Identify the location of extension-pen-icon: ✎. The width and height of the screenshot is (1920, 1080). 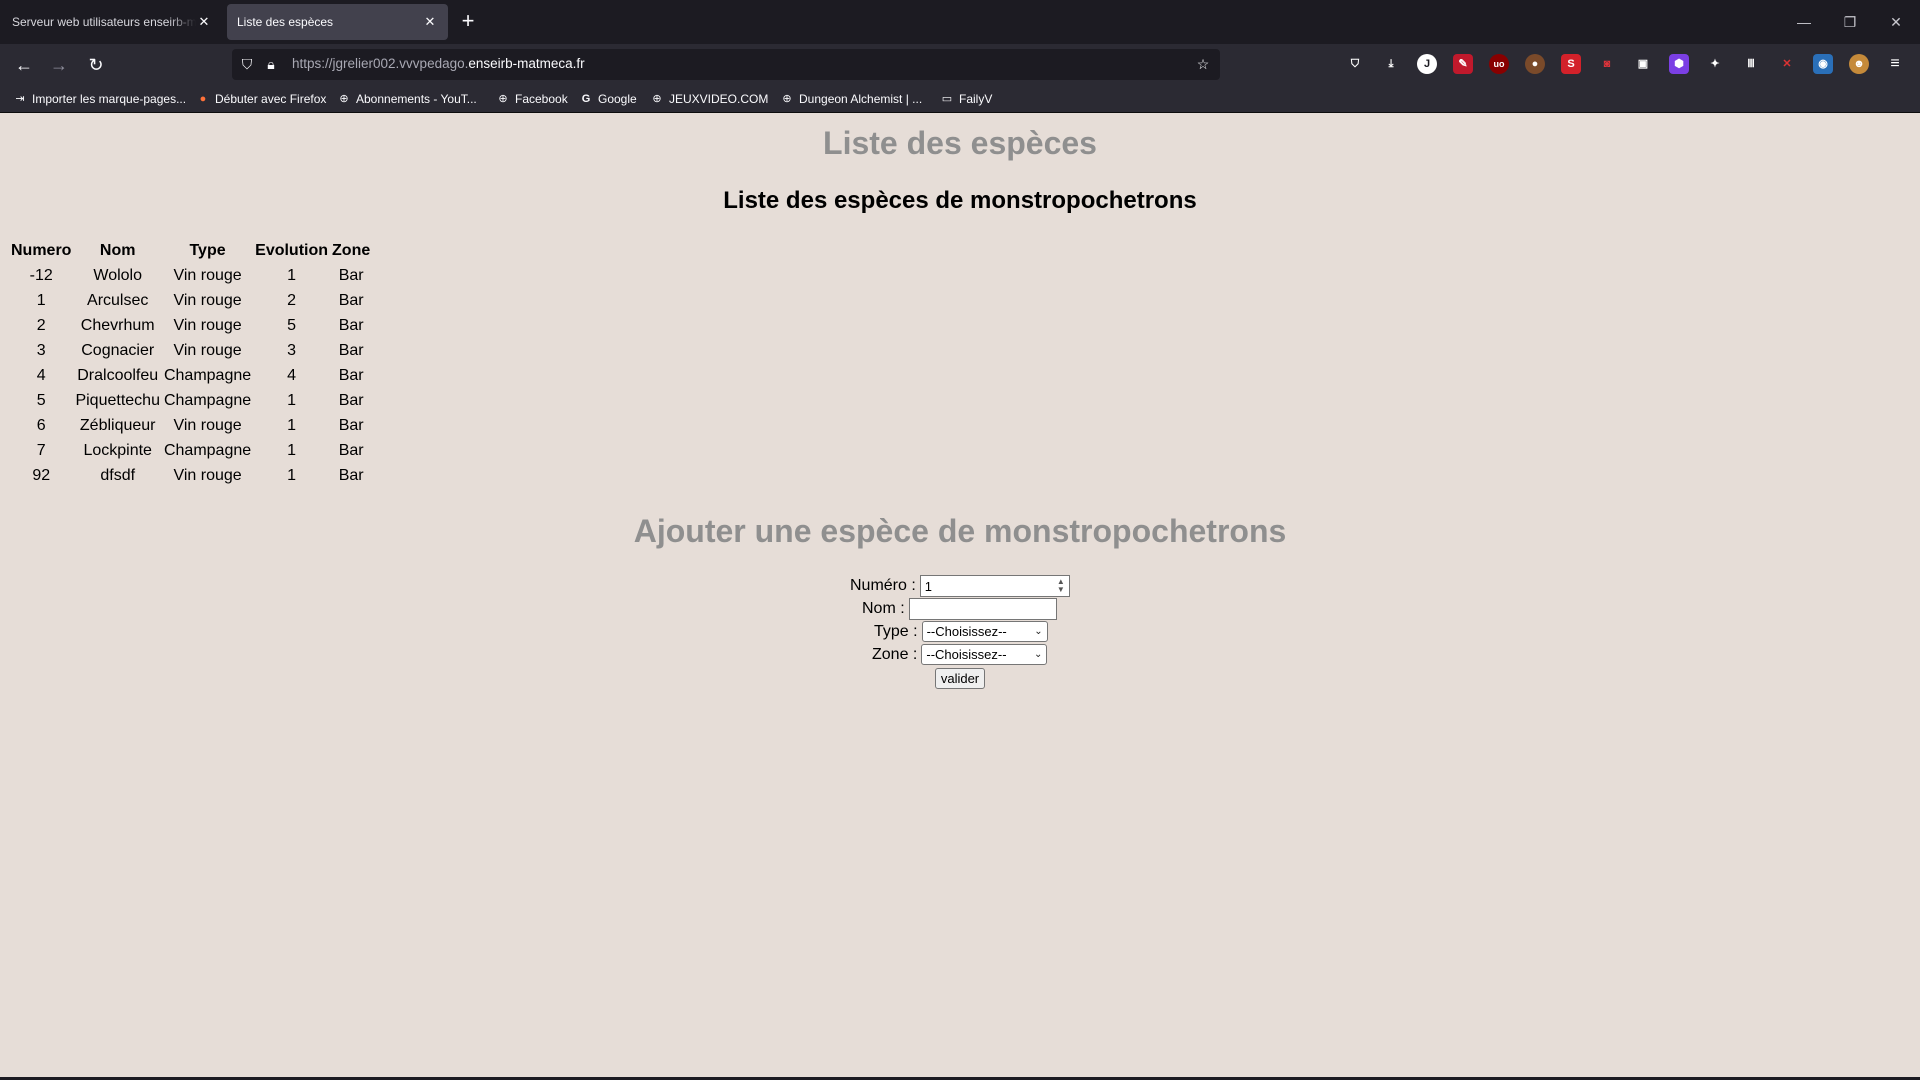
(1463, 64).